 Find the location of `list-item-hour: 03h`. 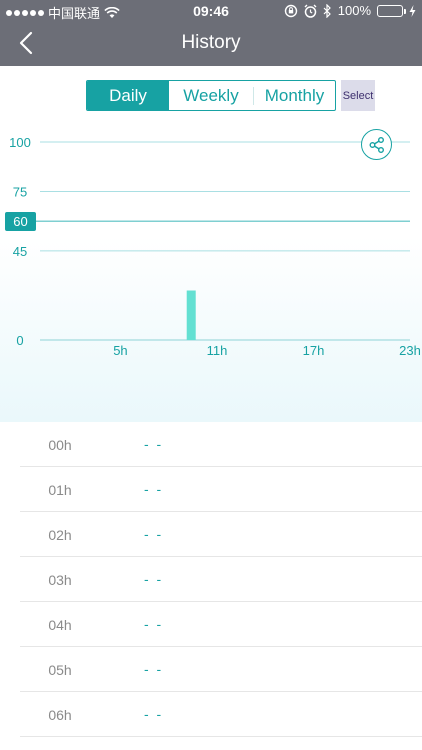

list-item-hour: 03h is located at coordinates (60, 580).